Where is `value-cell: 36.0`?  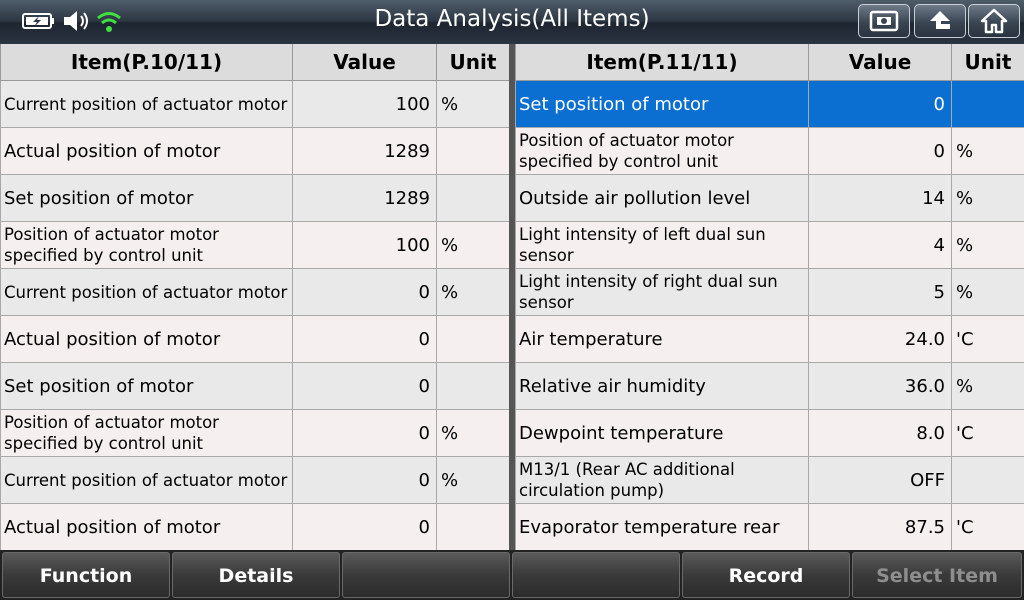
value-cell: 36.0 is located at coordinates (880, 386).